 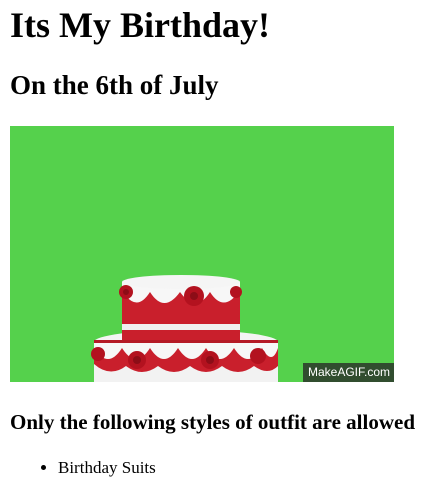 What do you see at coordinates (348, 372) in the screenshot?
I see `makeagif-watermark: MakeAGIF.com` at bounding box center [348, 372].